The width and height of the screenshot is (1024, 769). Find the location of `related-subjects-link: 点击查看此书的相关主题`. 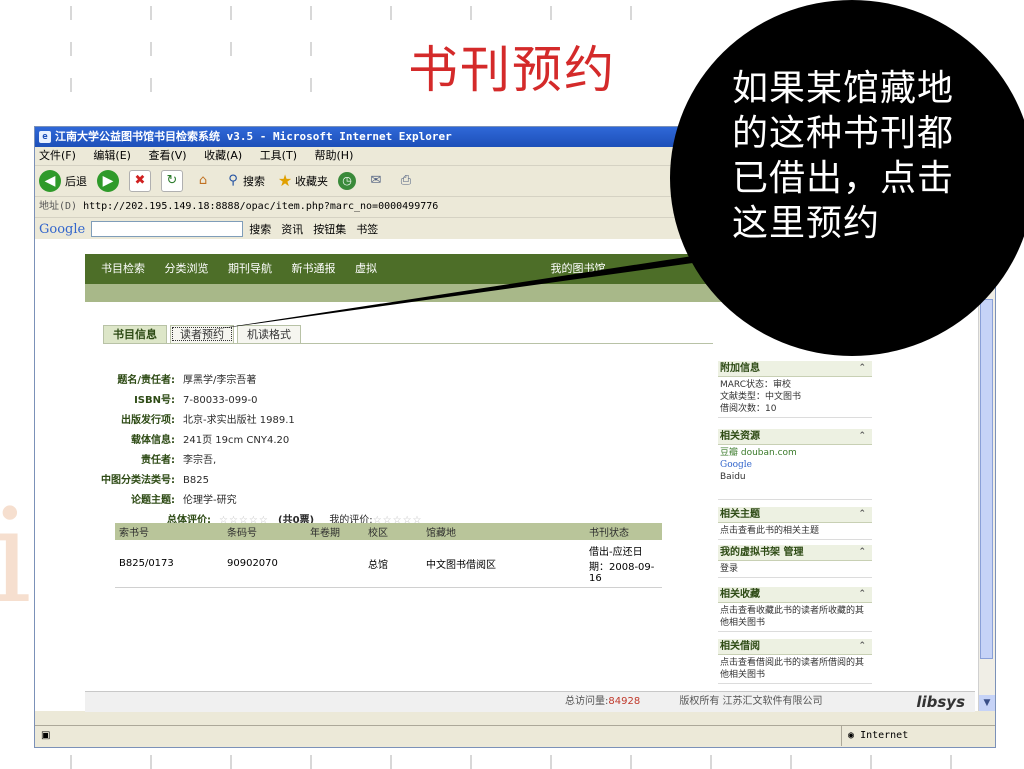

related-subjects-link: 点击查看此书的相关主题 is located at coordinates (795, 531).